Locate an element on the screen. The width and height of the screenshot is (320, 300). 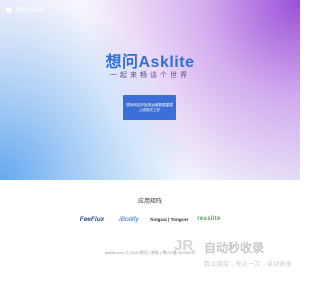
notice-line-2: 上线相关工作 is located at coordinates (149, 109).